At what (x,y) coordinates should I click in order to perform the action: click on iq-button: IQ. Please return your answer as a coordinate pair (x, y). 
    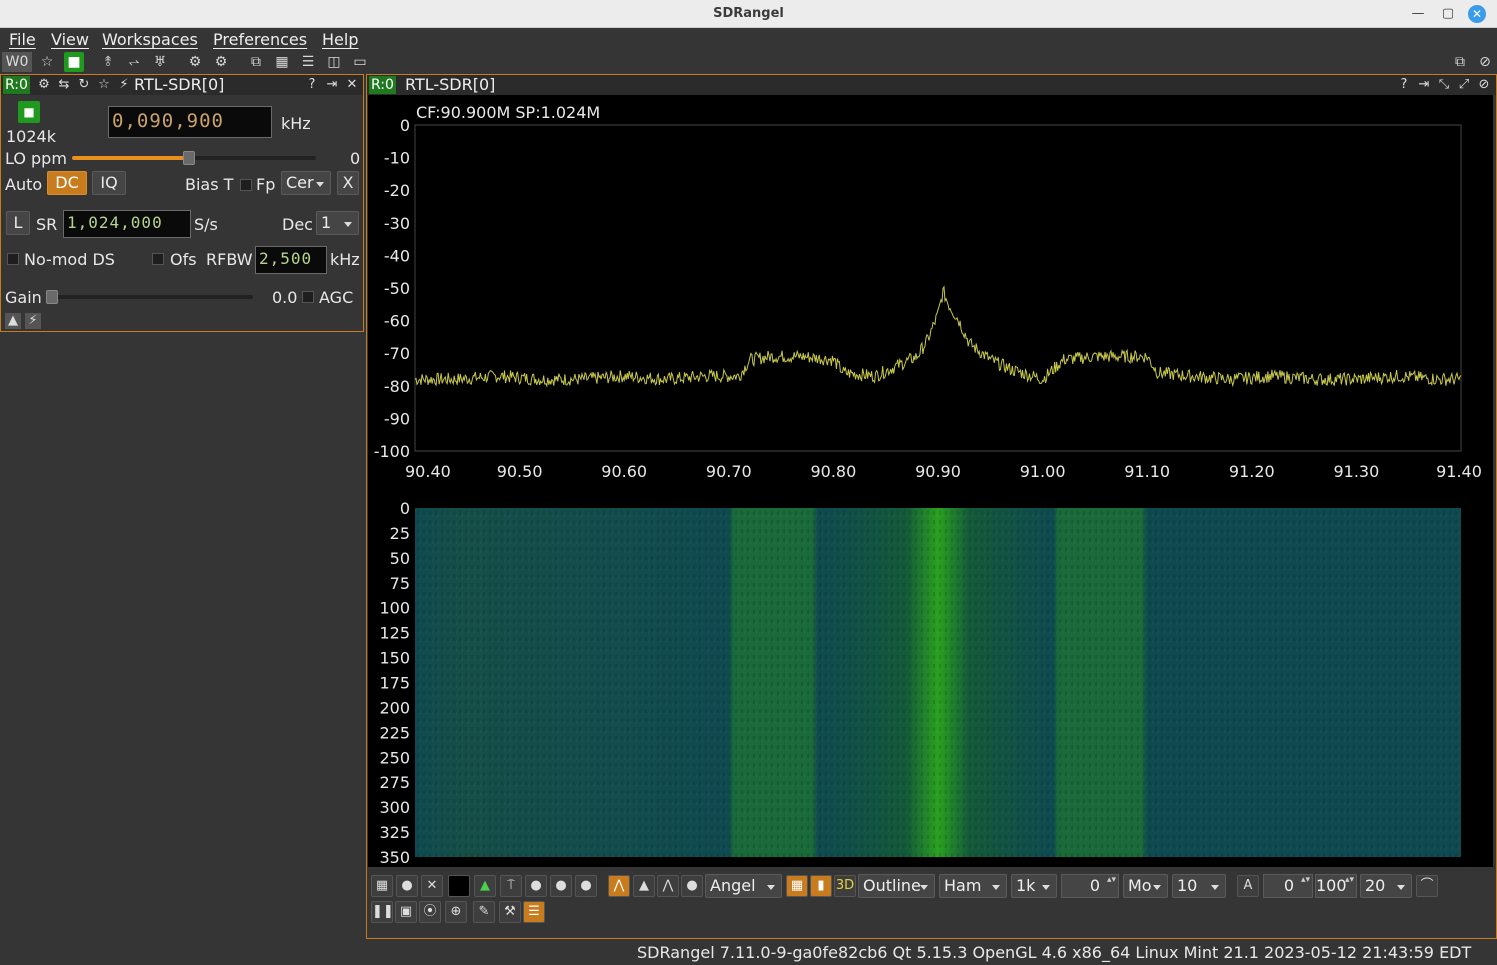
    Looking at the image, I should click on (109, 183).